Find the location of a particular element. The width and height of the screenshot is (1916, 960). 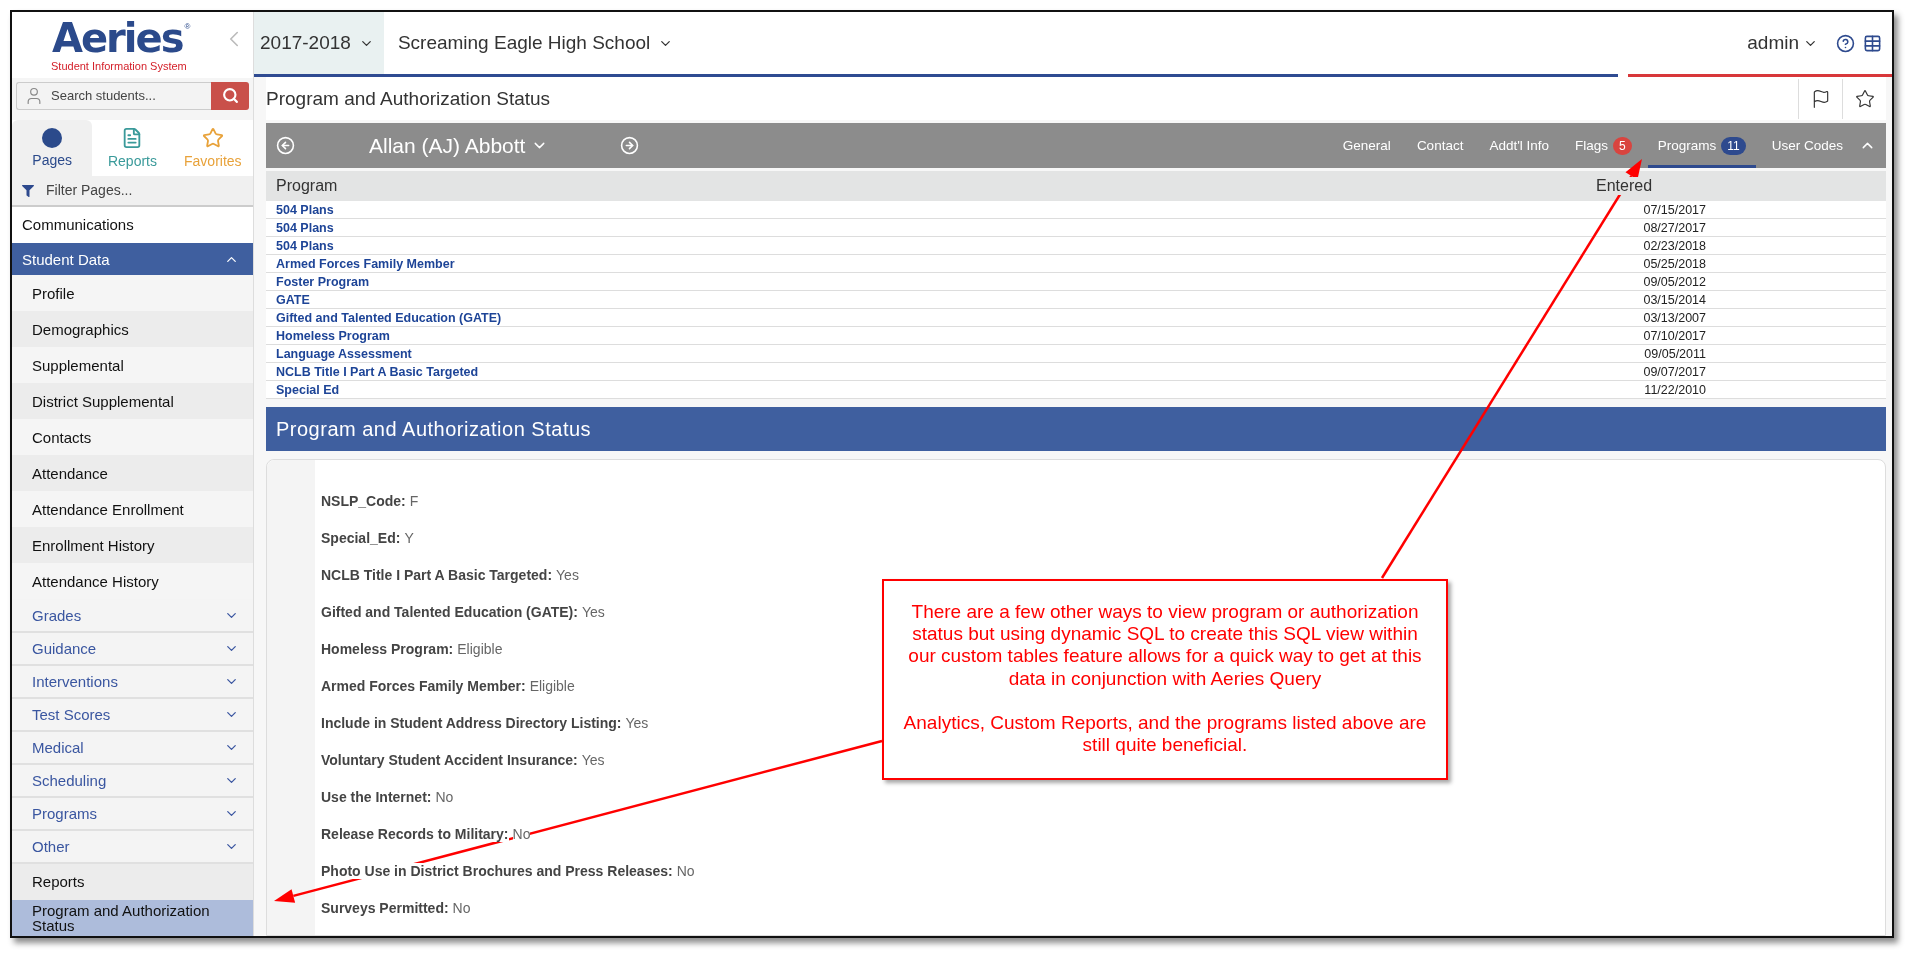

logo-tagline: Student Information System is located at coordinates (119, 66).